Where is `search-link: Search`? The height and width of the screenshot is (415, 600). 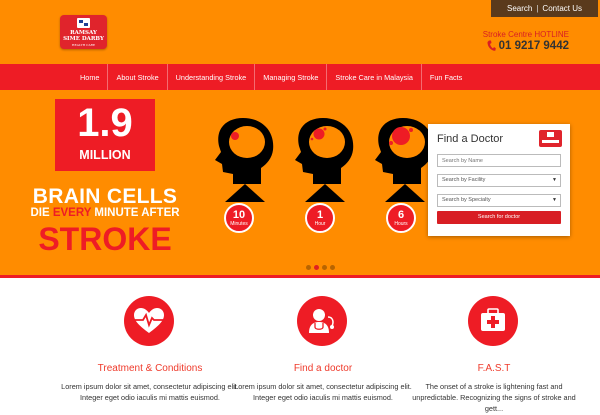
search-link: Search is located at coordinates (519, 8).